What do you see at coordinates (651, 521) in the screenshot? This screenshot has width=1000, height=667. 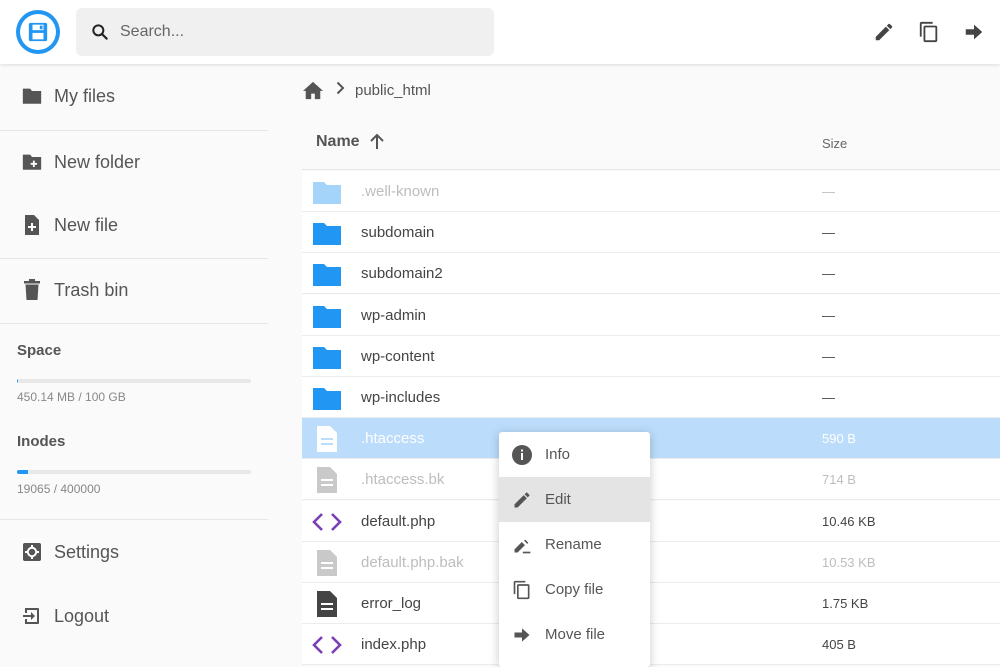 I see `table-row: default.php 10.46 KB` at bounding box center [651, 521].